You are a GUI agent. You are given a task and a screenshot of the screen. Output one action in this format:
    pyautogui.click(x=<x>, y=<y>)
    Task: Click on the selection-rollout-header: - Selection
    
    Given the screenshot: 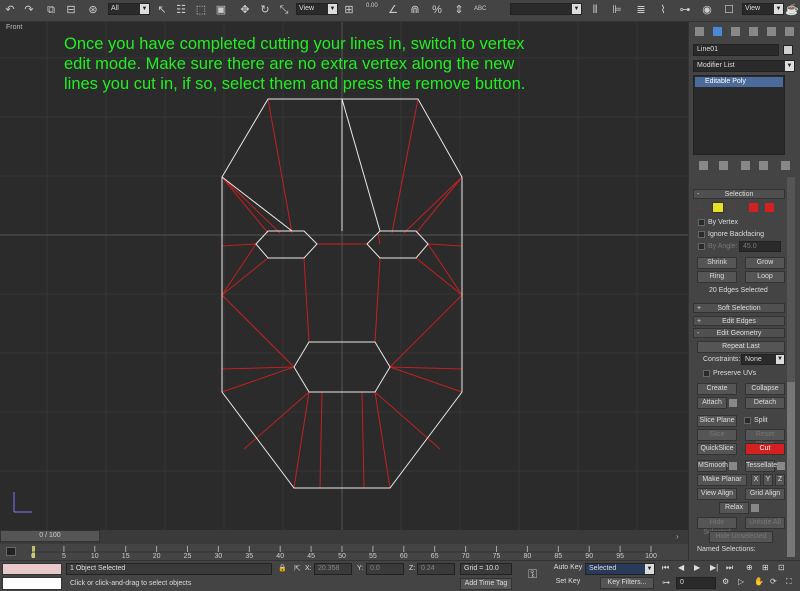 What is the action you would take?
    pyautogui.click(x=739, y=194)
    